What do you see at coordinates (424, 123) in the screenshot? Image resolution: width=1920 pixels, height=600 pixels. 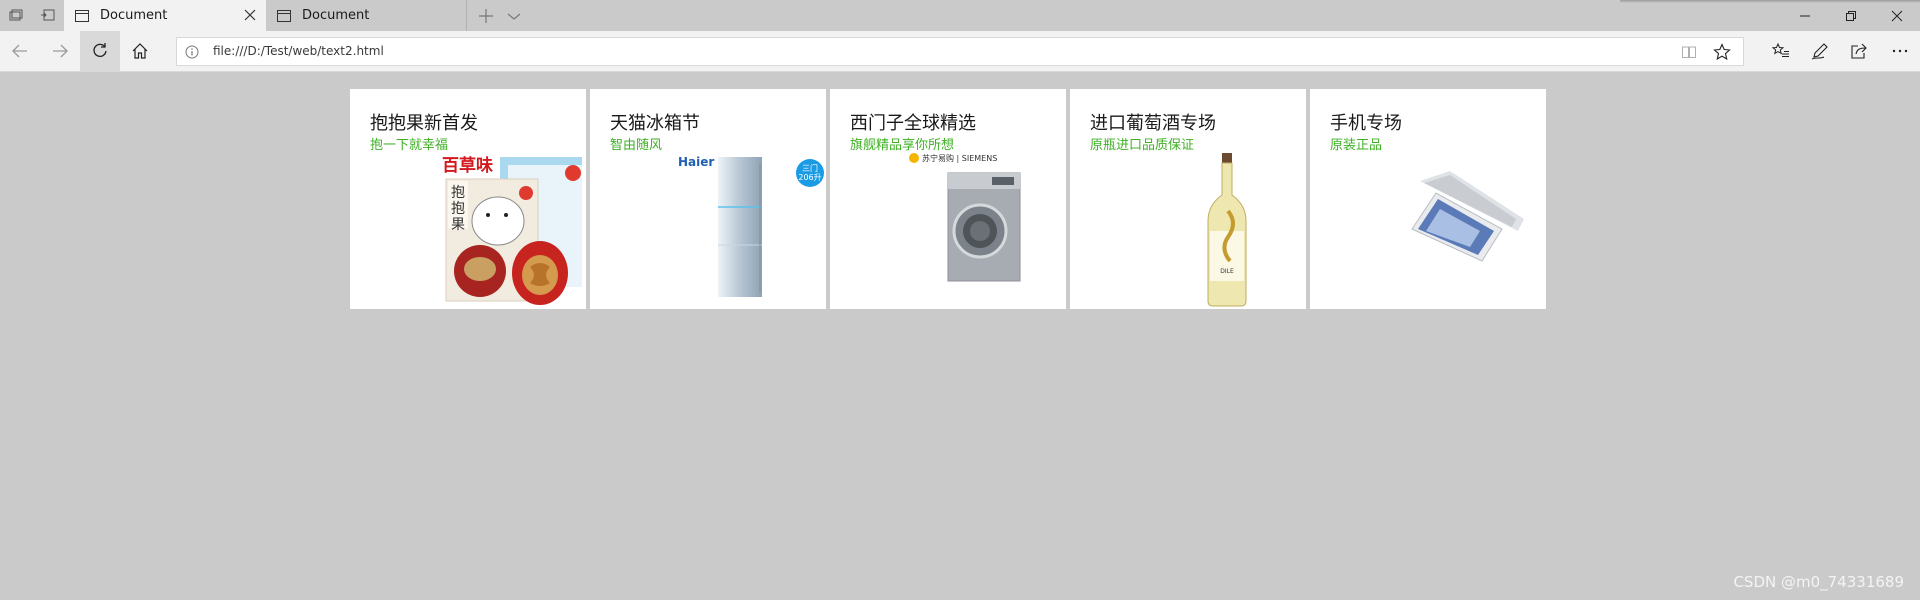 I see `card-title: 抱抱果新首发` at bounding box center [424, 123].